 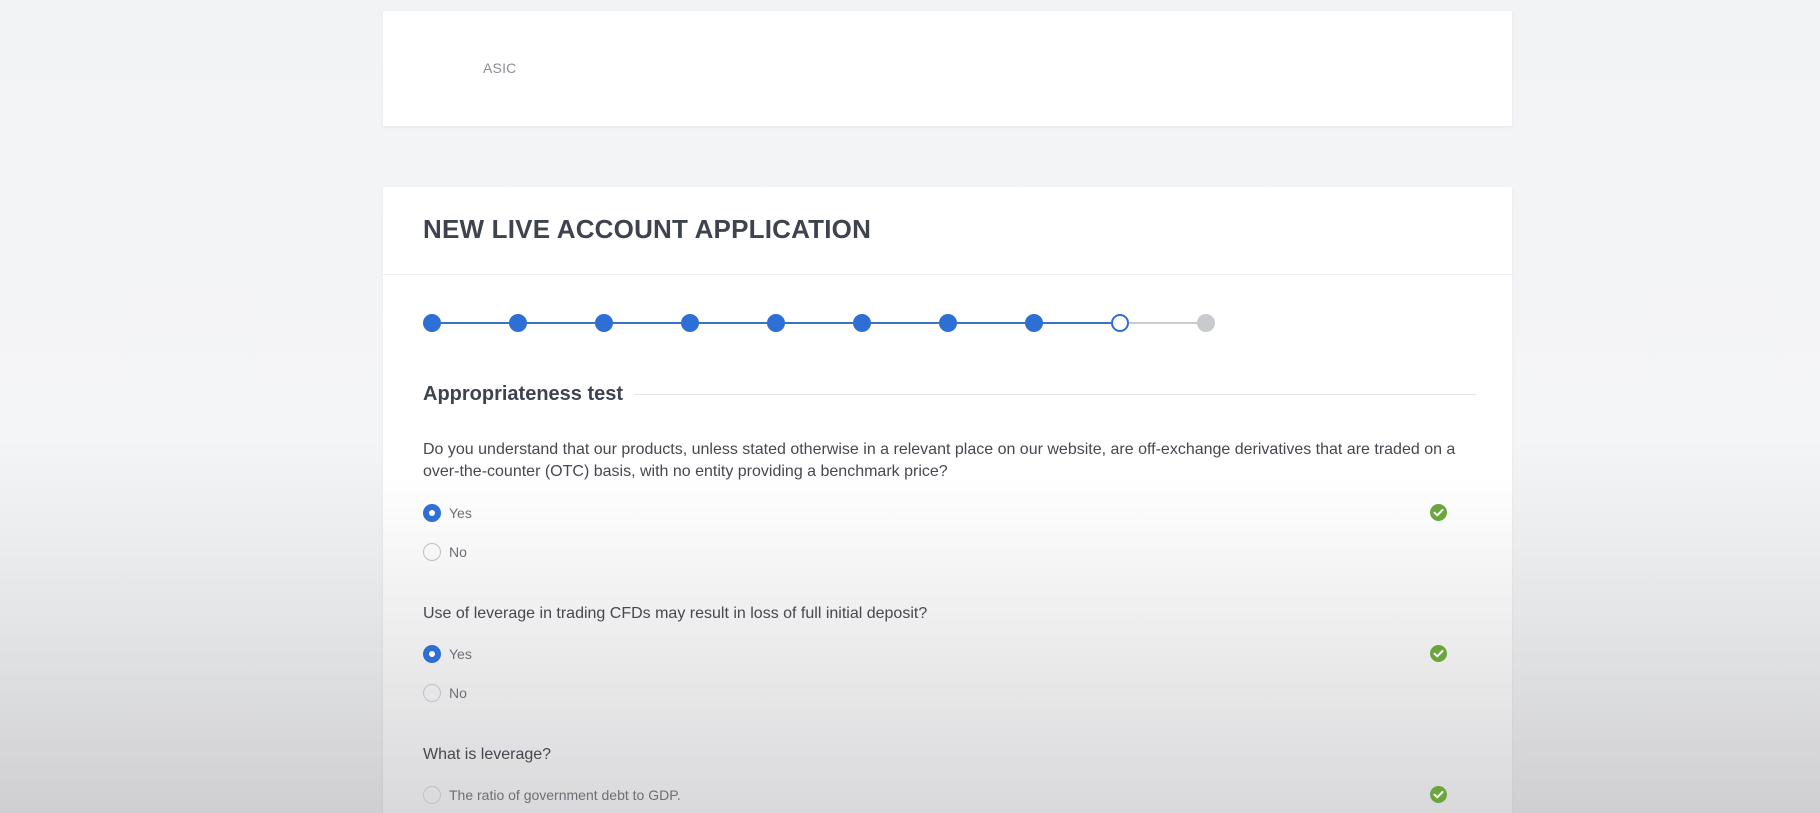 I want to click on question-text: What is leverage?, so click(x=487, y=754).